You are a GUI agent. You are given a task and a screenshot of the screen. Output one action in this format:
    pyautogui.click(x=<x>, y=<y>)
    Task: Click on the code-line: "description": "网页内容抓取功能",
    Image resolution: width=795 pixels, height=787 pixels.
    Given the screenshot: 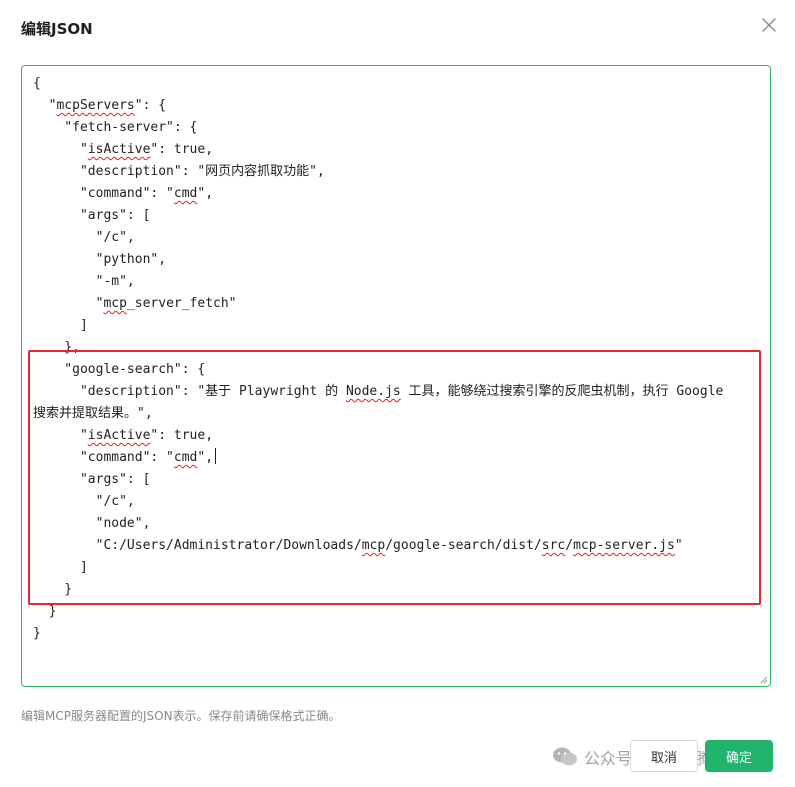 What is the action you would take?
    pyautogui.click(x=378, y=172)
    